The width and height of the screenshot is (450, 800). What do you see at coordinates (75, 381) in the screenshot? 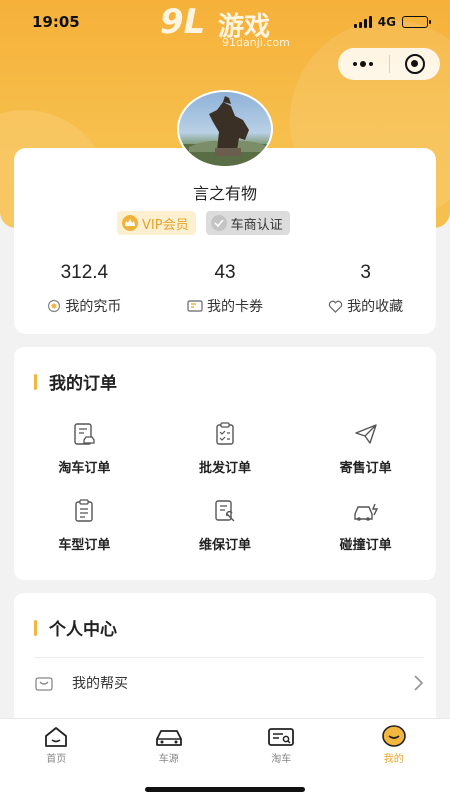
I see `orders-section-title: 我的订单` at bounding box center [75, 381].